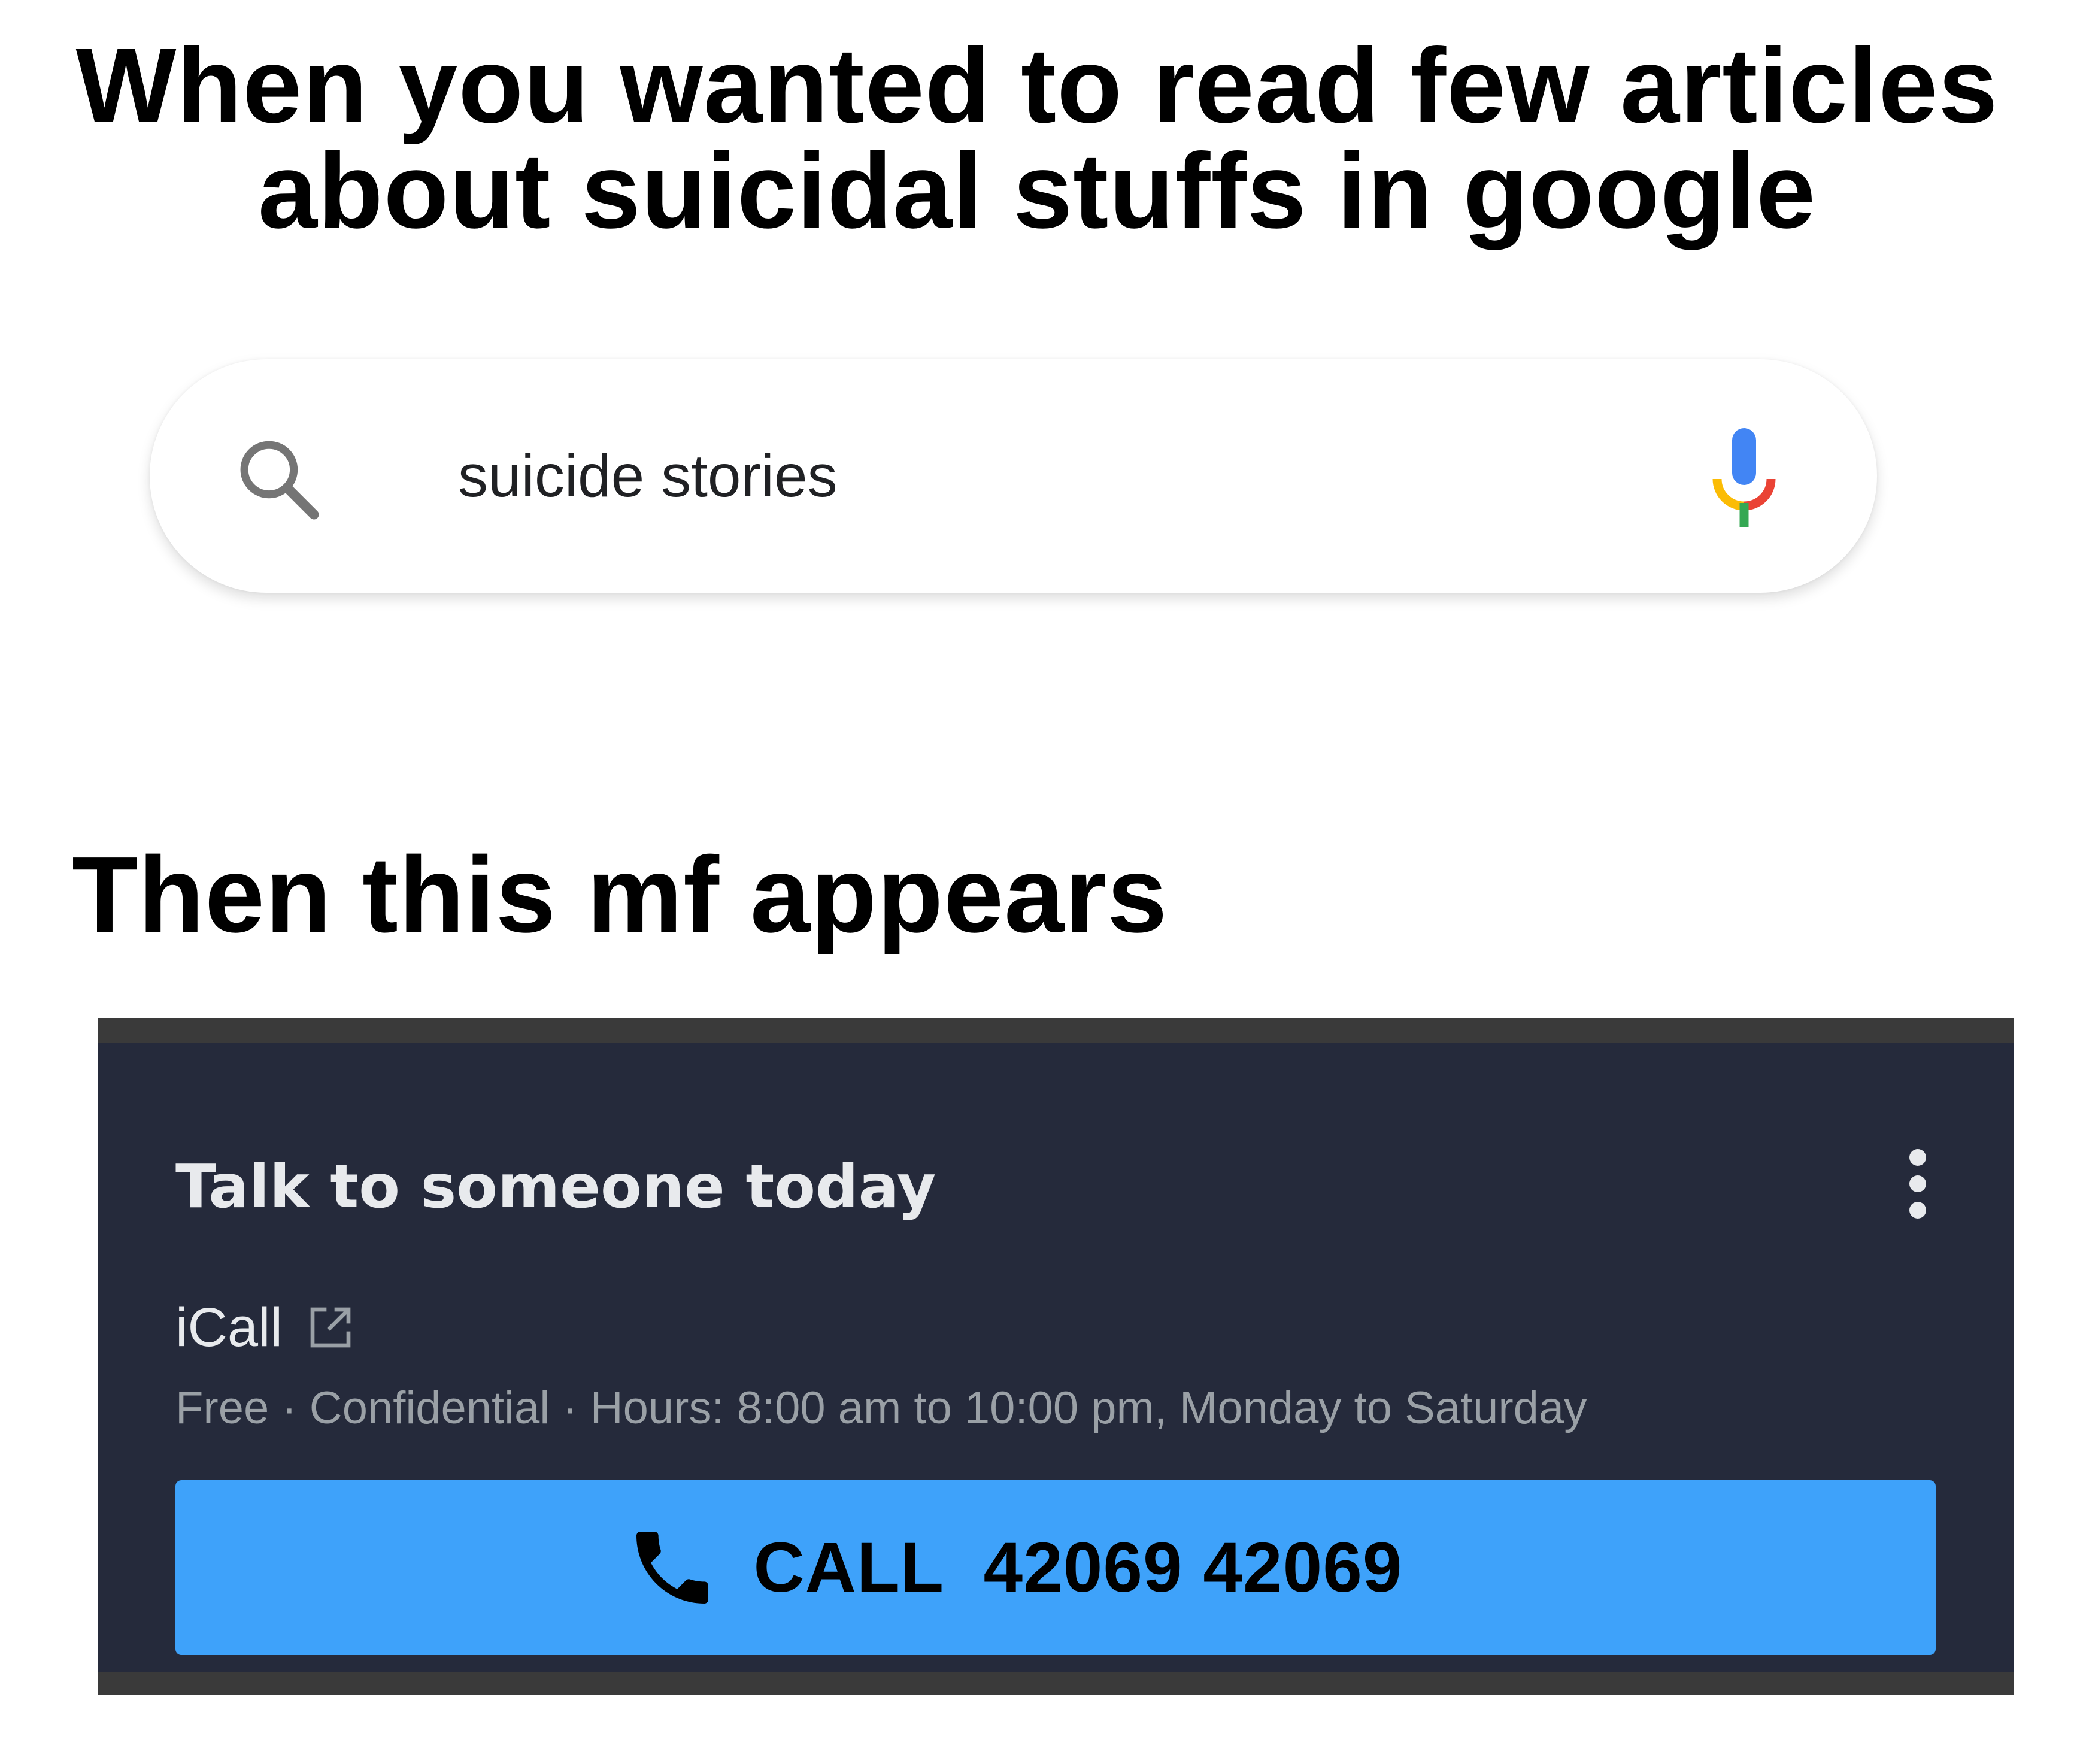  Describe the element at coordinates (672, 1568) in the screenshot. I see `phone-icon` at that location.